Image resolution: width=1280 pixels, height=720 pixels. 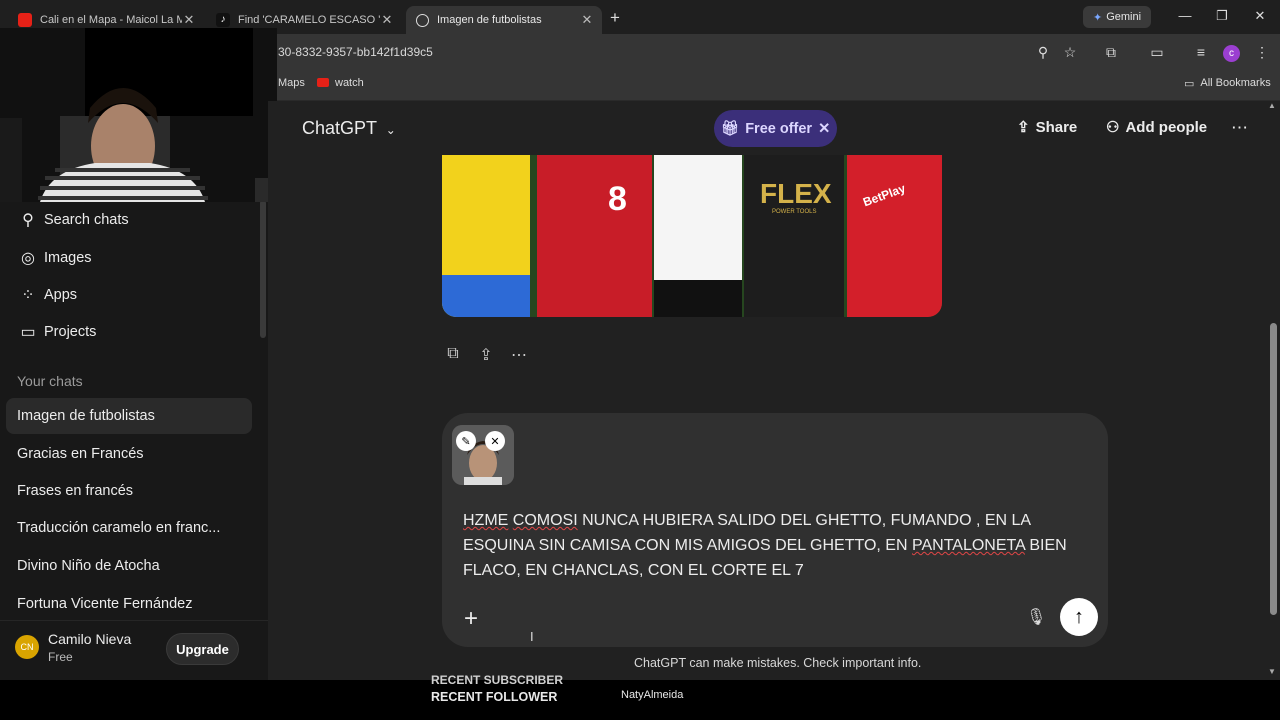 What do you see at coordinates (545, 520) in the screenshot?
I see `misspelled-word: COMOSI` at bounding box center [545, 520].